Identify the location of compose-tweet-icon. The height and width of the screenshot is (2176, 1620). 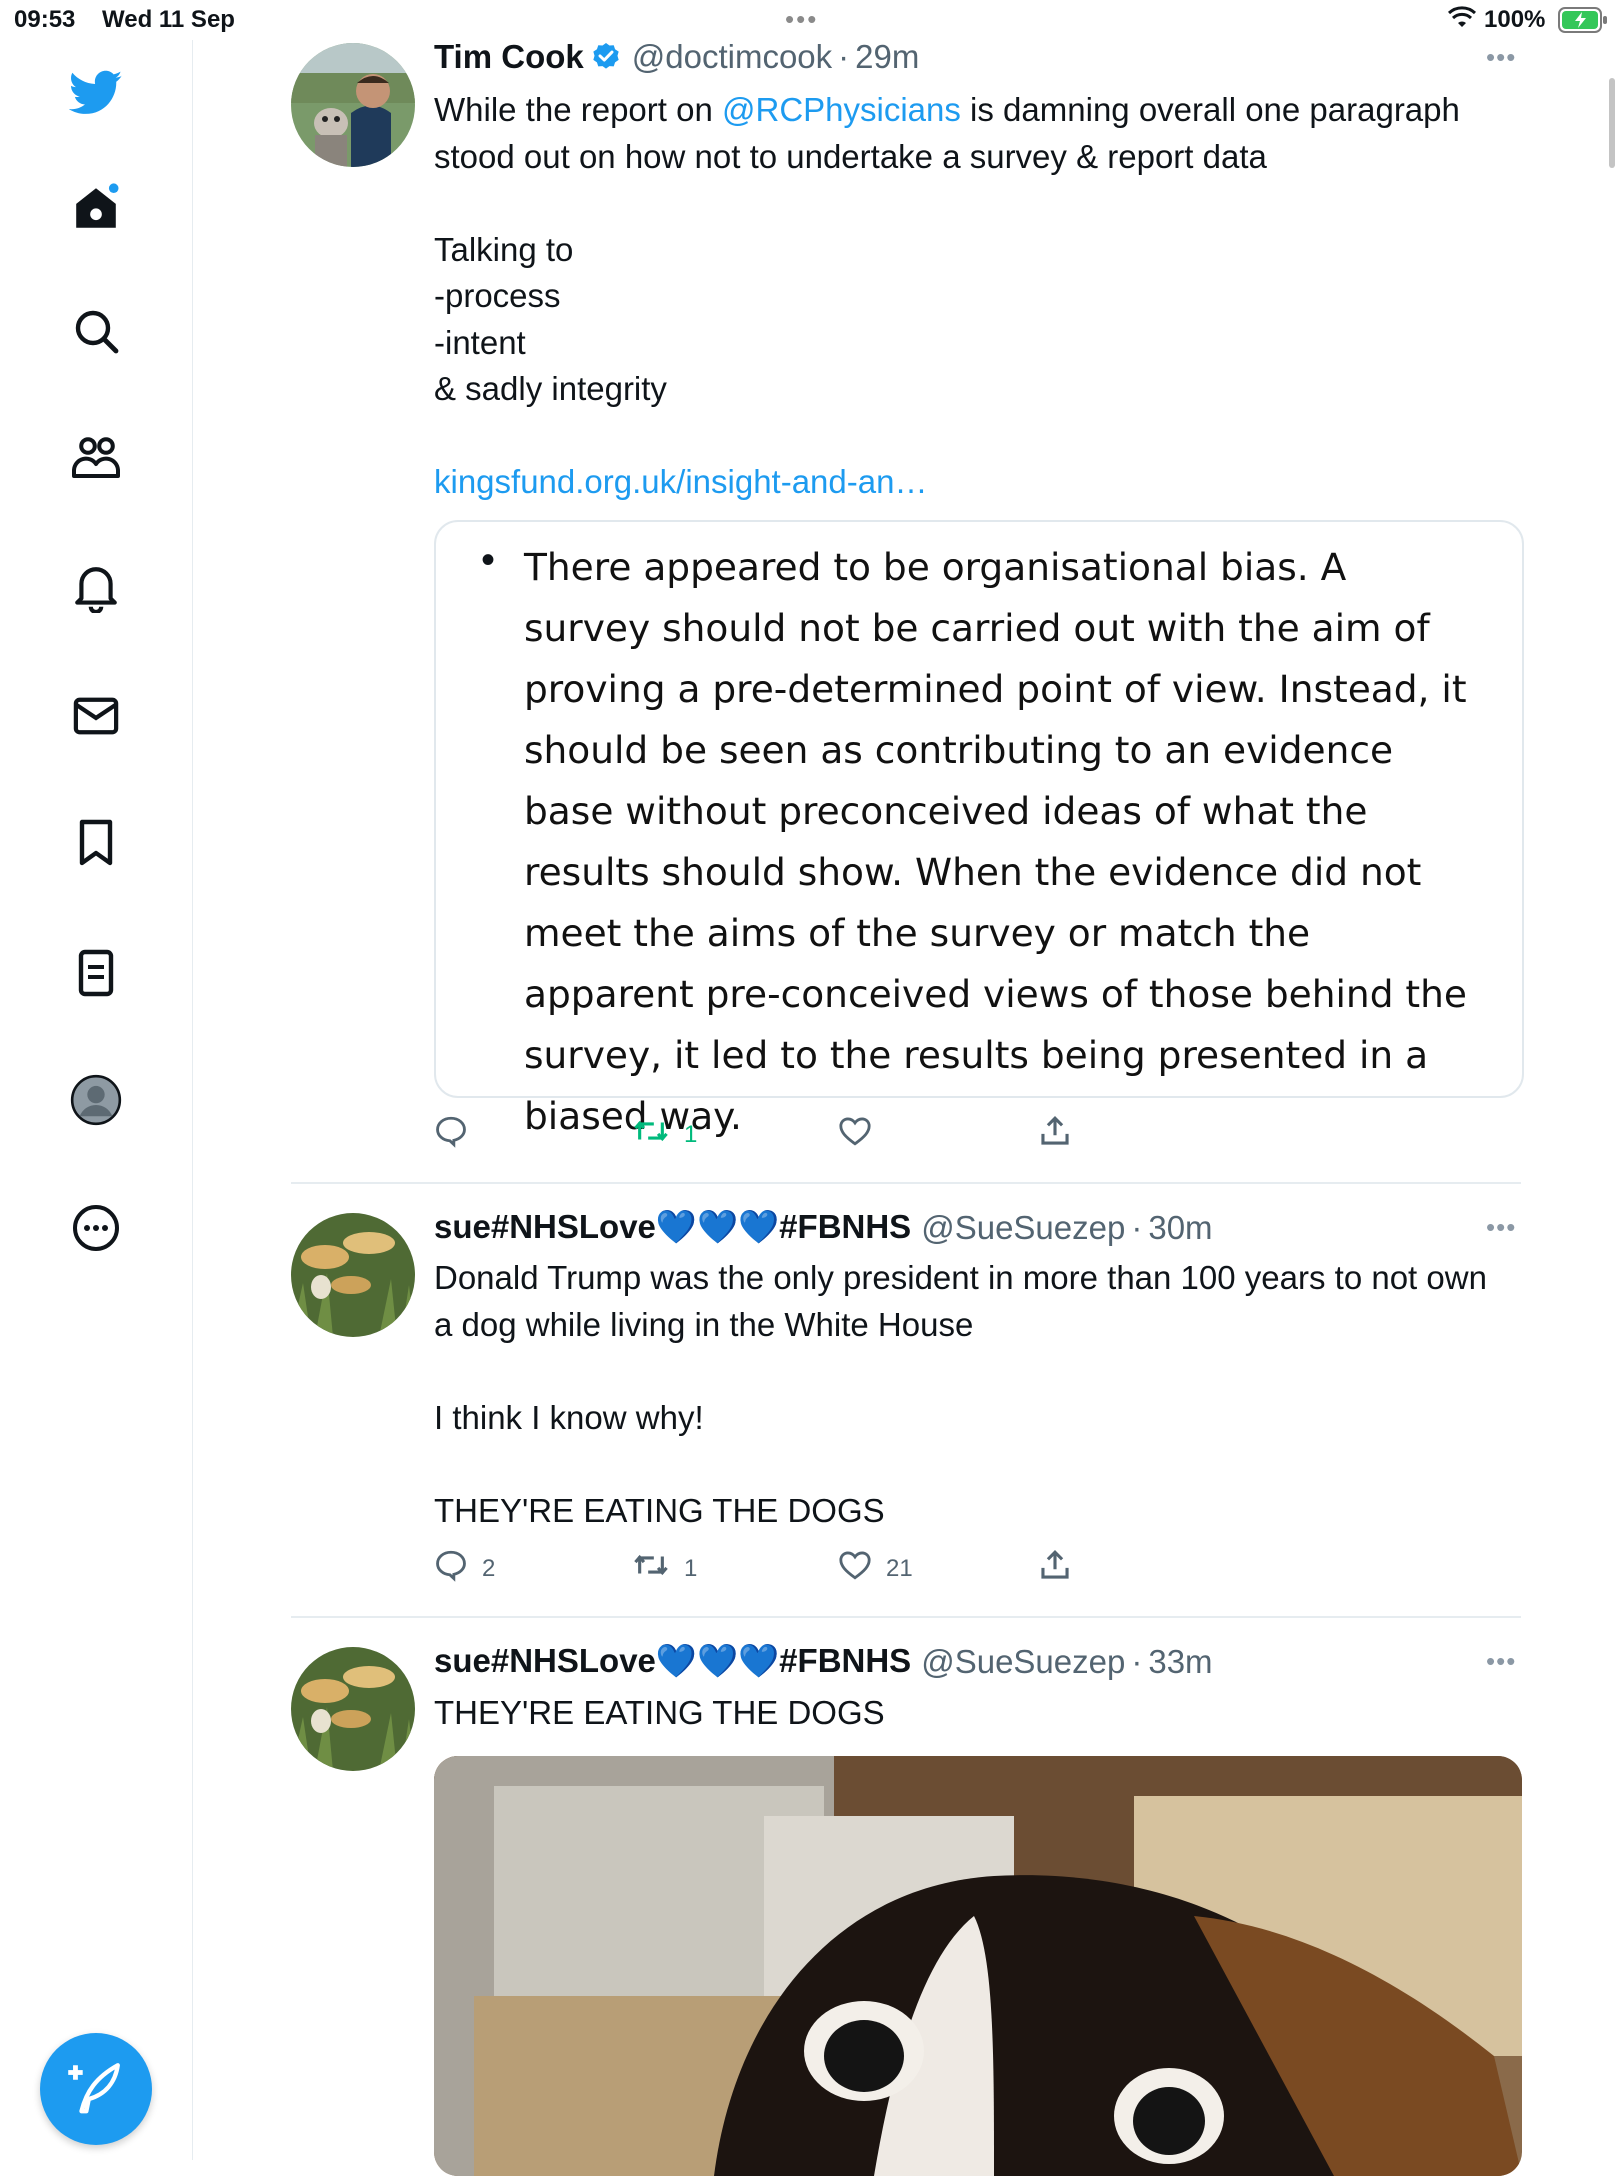
(96, 2089).